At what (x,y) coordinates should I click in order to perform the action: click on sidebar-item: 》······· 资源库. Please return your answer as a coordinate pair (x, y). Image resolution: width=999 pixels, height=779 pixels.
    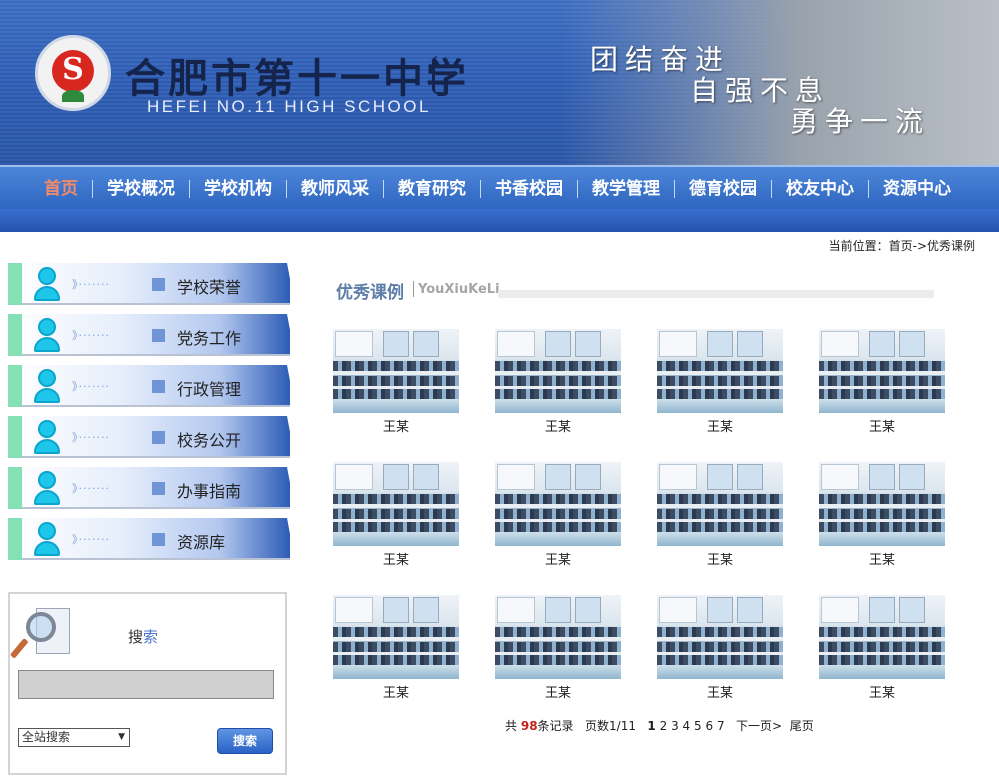
    Looking at the image, I should click on (149, 539).